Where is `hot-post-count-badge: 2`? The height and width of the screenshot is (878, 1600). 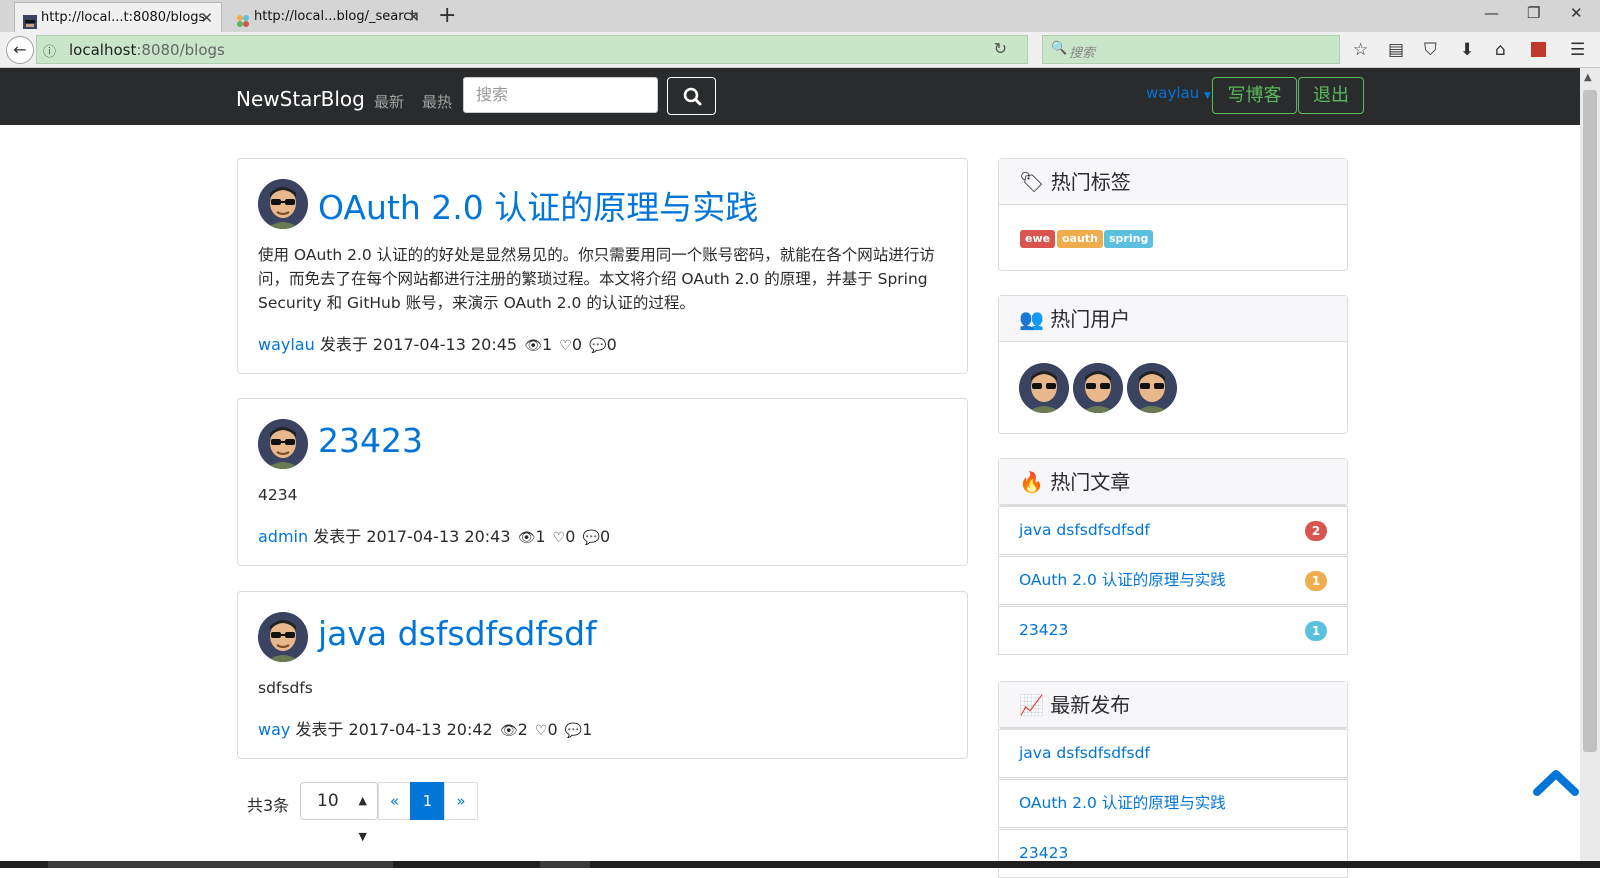 hot-post-count-badge: 2 is located at coordinates (1316, 531).